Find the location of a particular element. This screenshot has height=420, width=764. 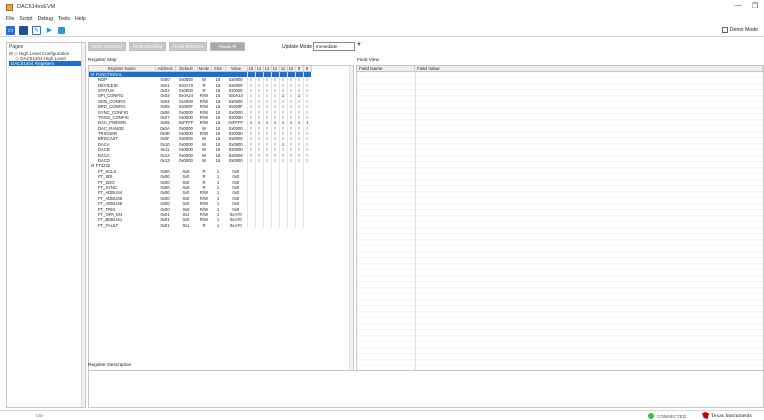

column-header: Mode is located at coordinates (204, 69).